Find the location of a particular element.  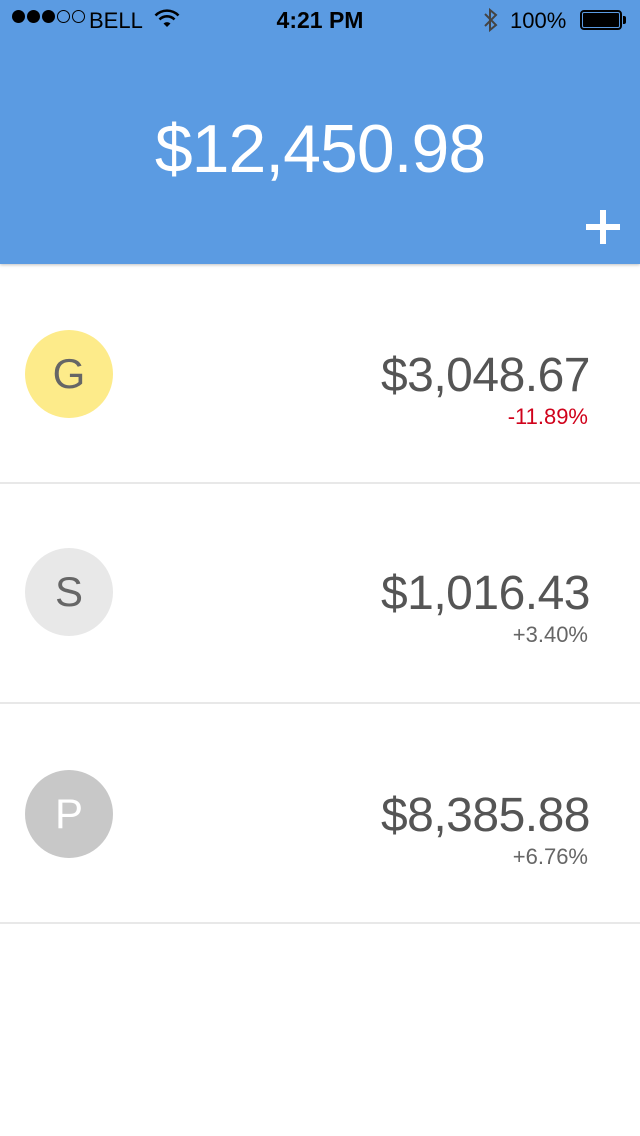

portfolio-total: $12,450.98 is located at coordinates (320, 149).